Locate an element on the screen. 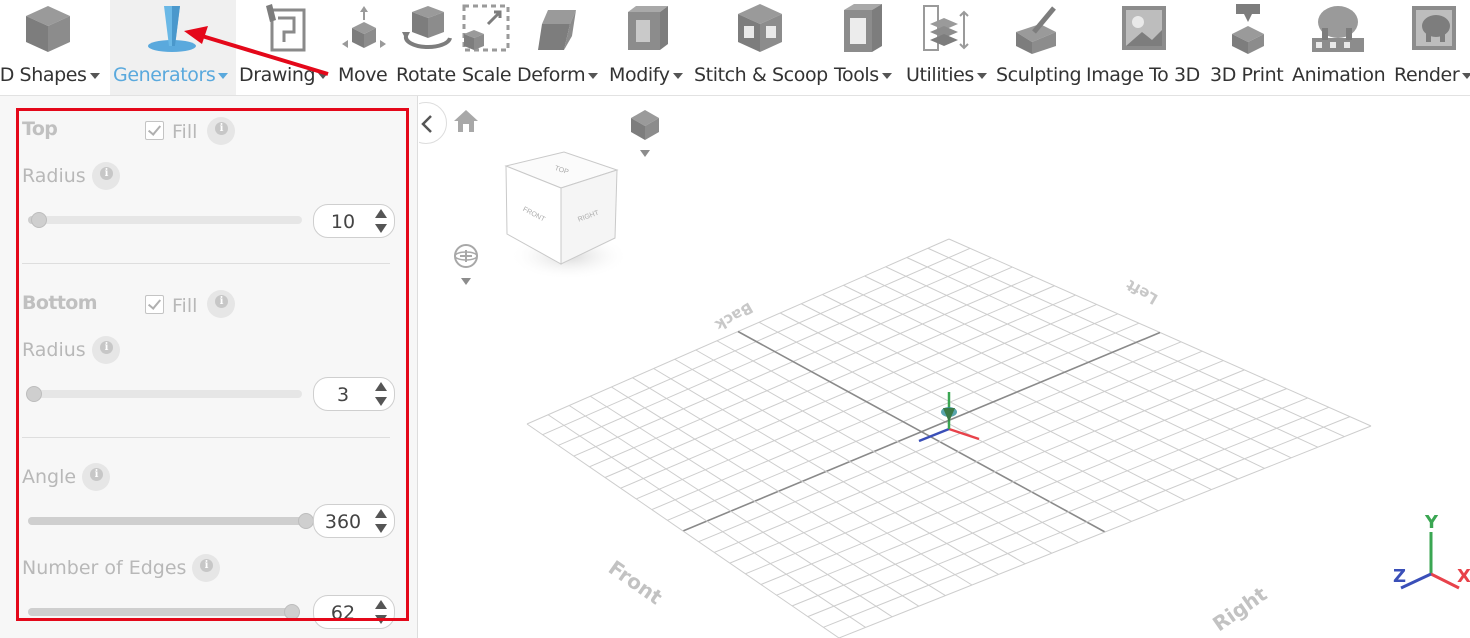 This screenshot has height=638, width=1470. toolbar-animation: Animation is located at coordinates (1340, 47).